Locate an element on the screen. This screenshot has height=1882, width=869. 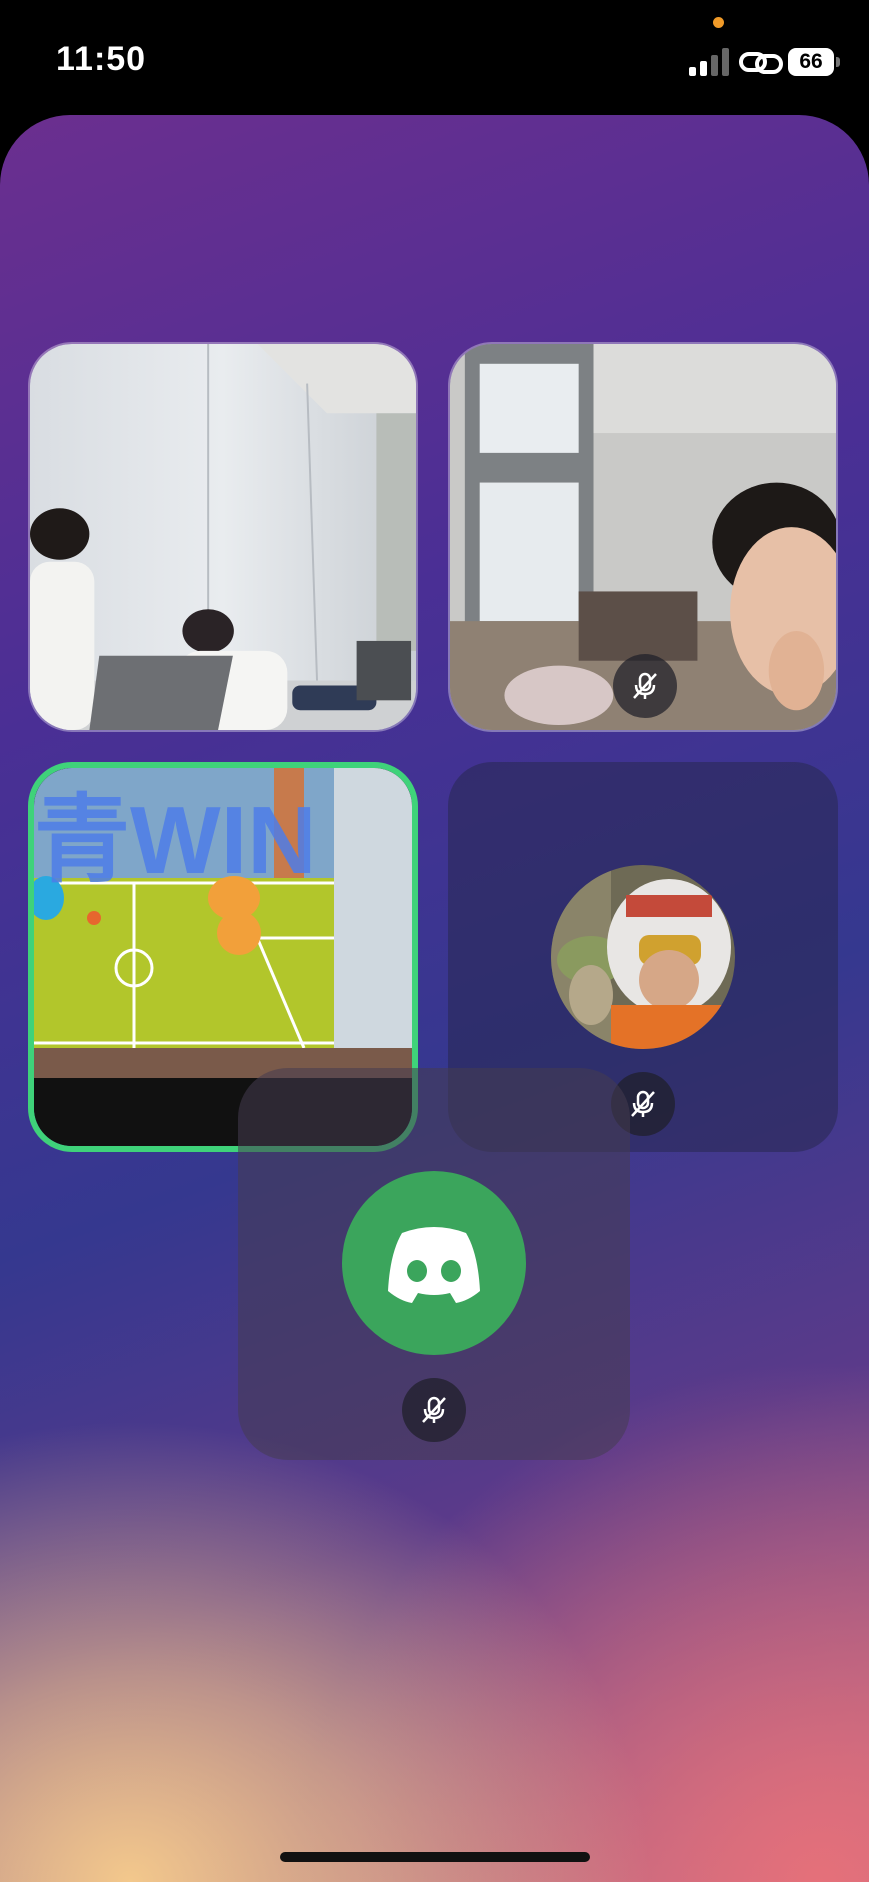
avatar-image is located at coordinates (643, 957).